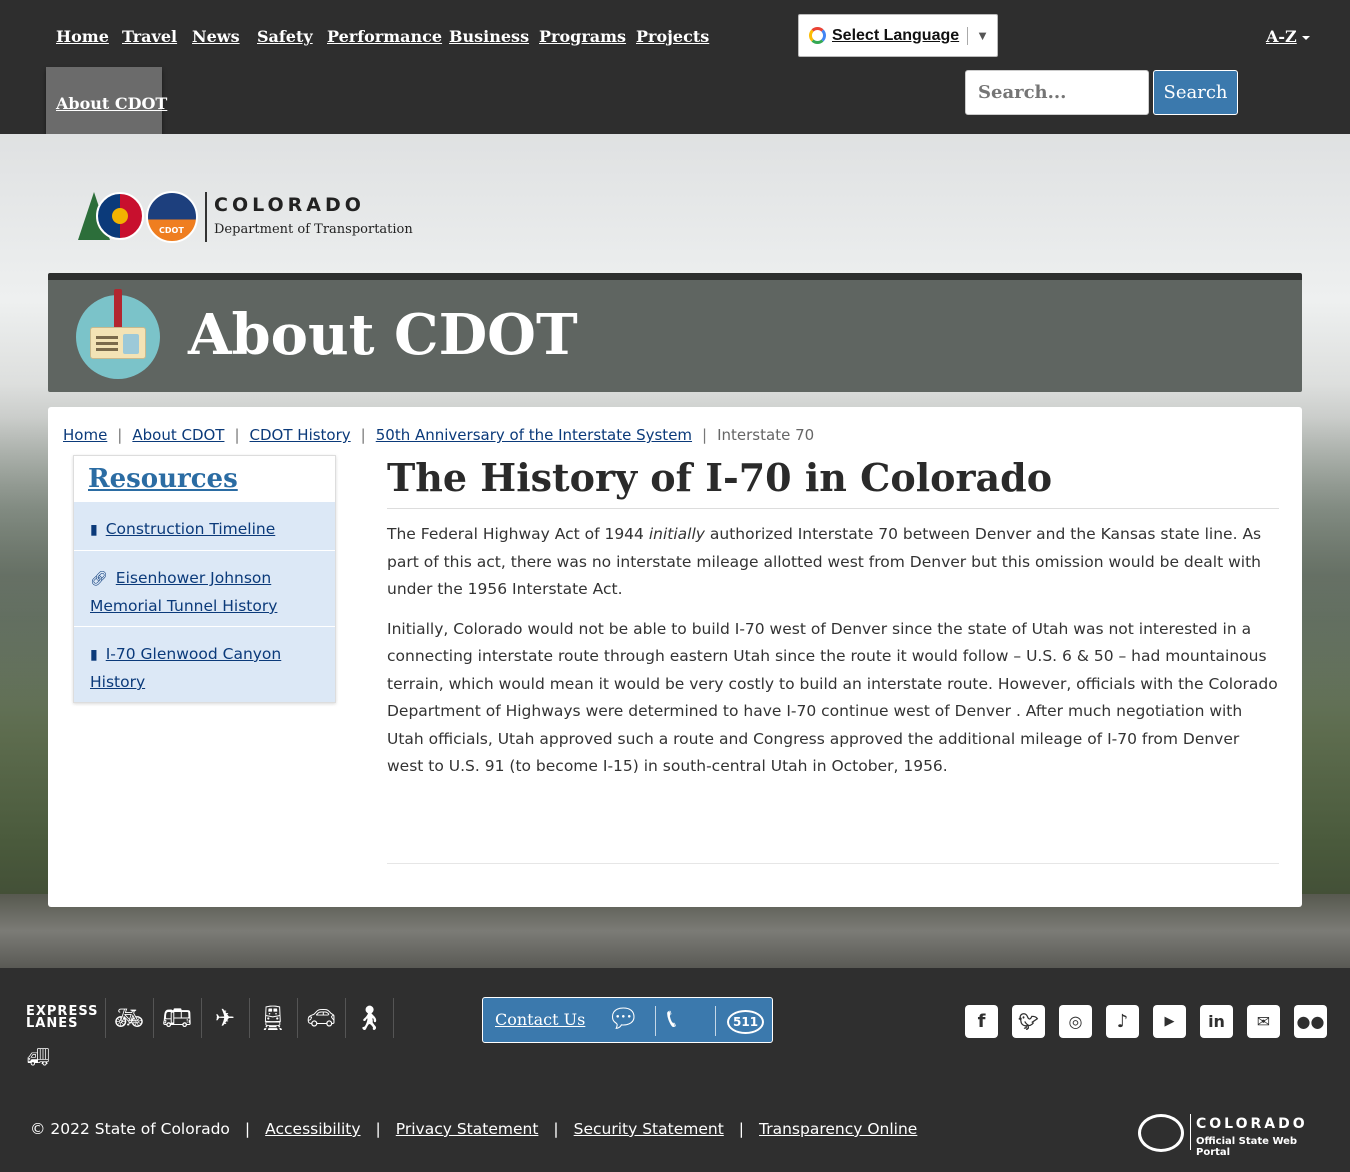  Describe the element at coordinates (746, 1022) in the screenshot. I see `511-icon: 511` at that location.